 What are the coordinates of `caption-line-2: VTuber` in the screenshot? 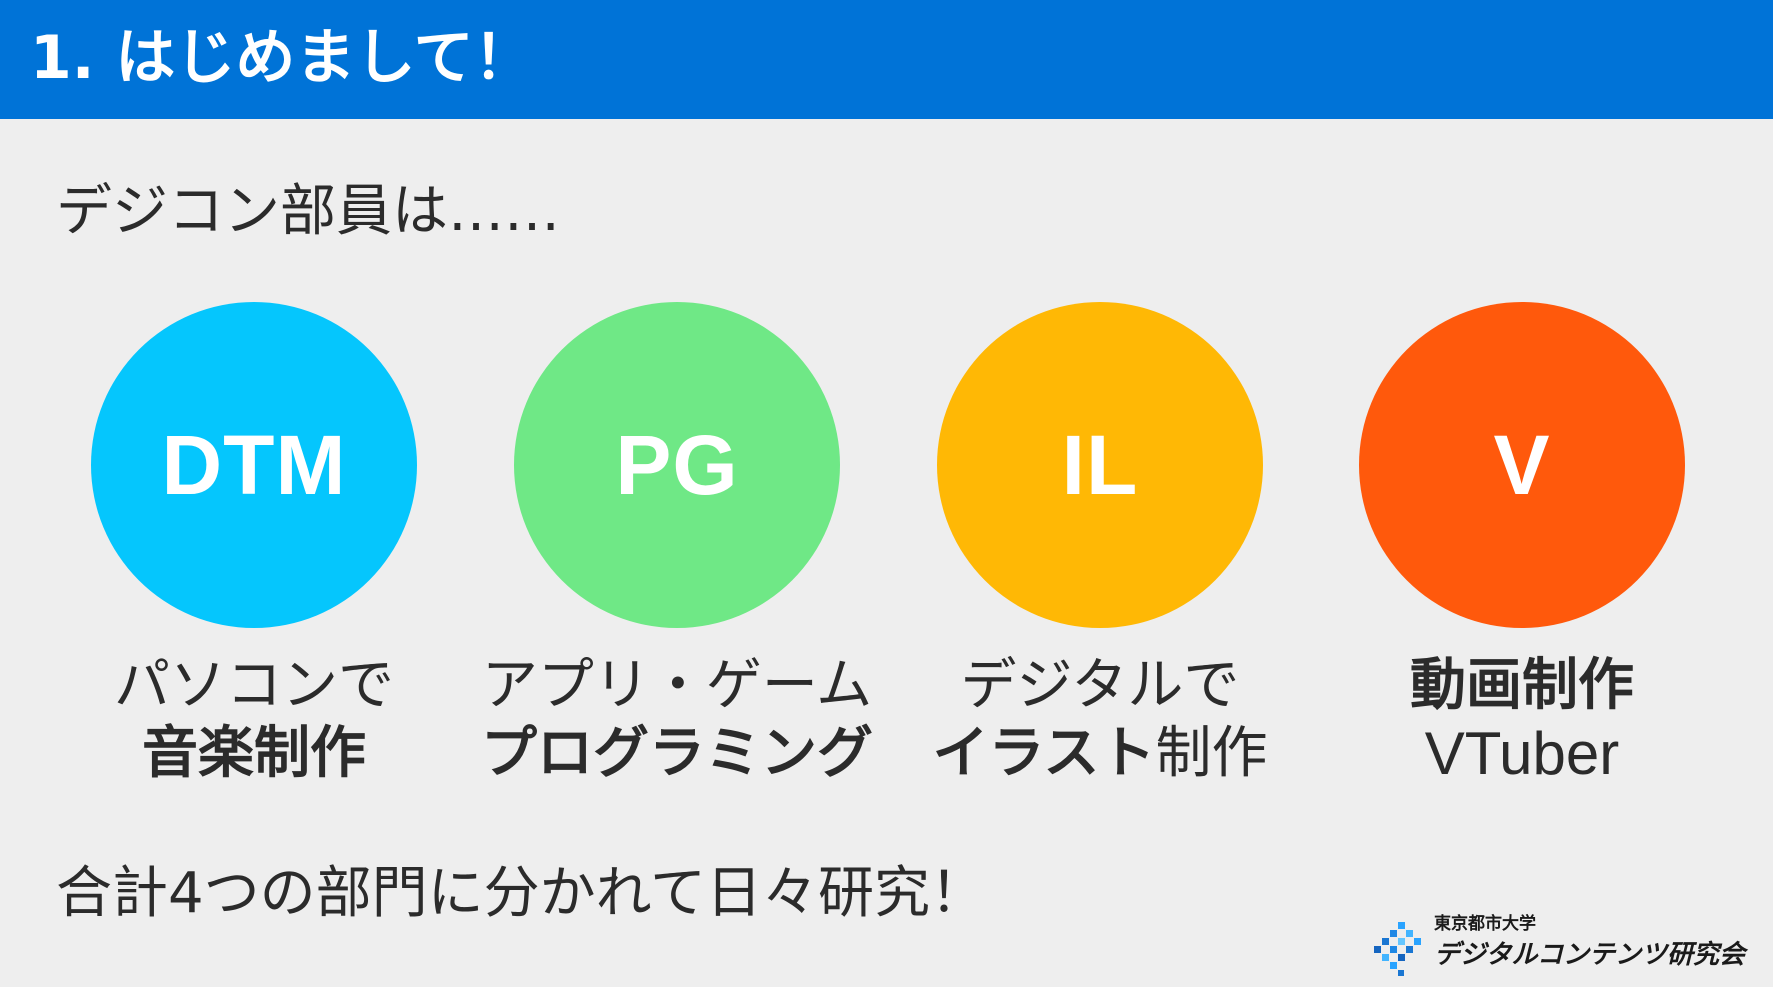 It's located at (1522, 753).